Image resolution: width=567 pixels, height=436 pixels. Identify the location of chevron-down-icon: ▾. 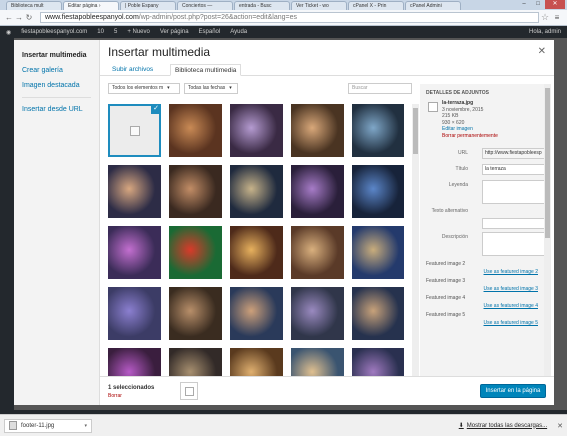
(85, 426).